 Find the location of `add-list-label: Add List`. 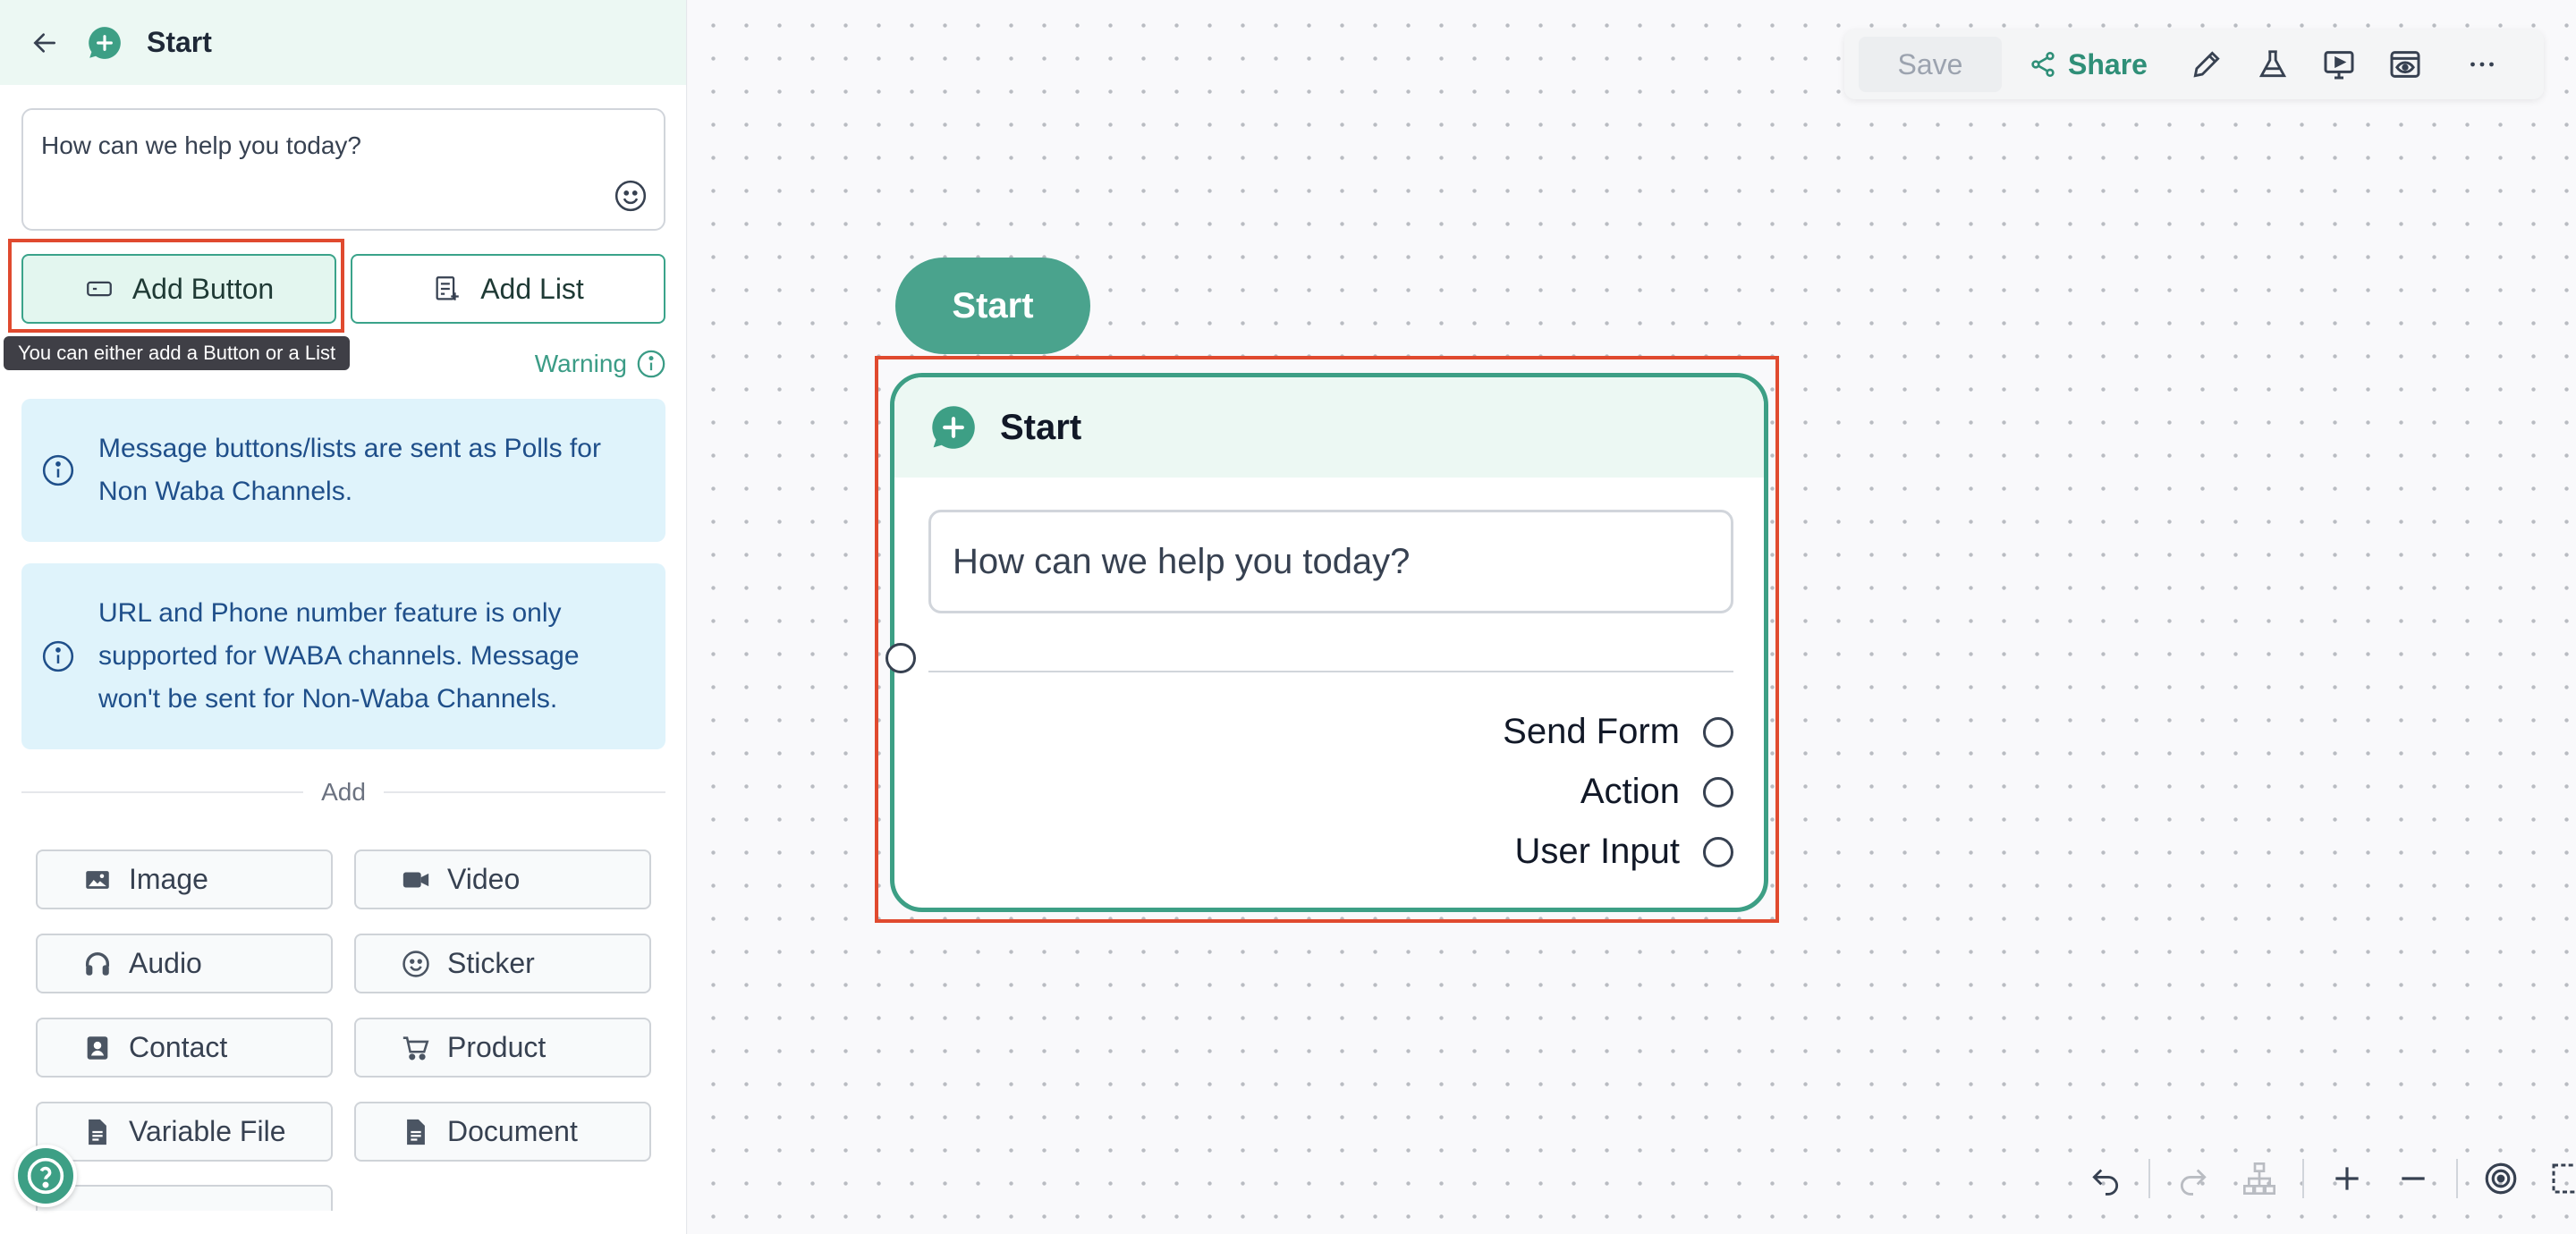

add-list-label: Add List is located at coordinates (532, 288).